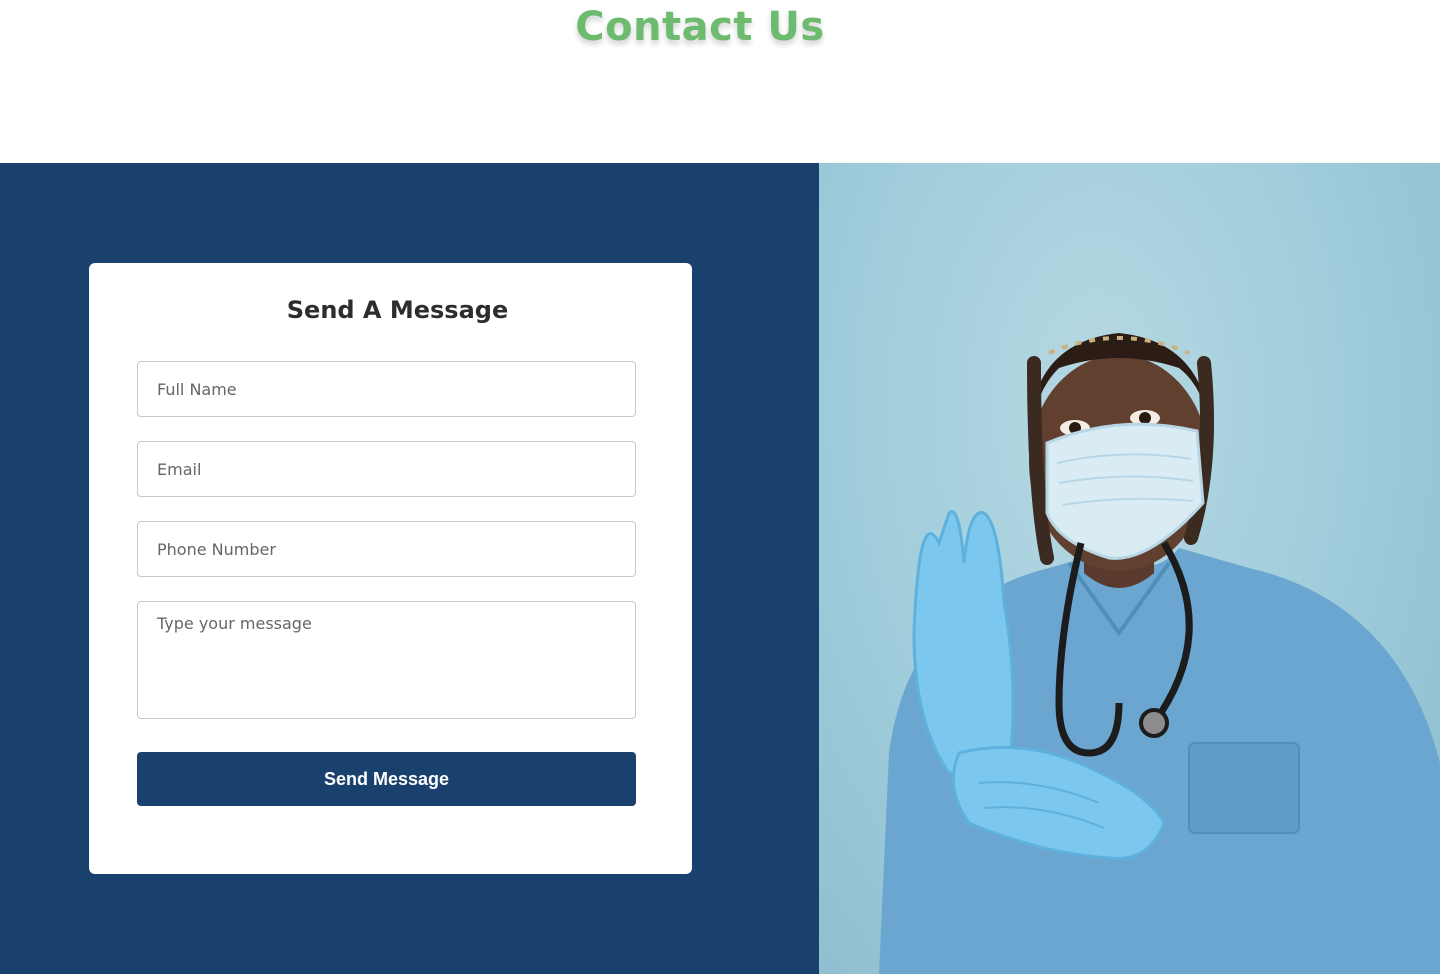  Describe the element at coordinates (386, 389) in the screenshot. I see `full-name-input` at that location.